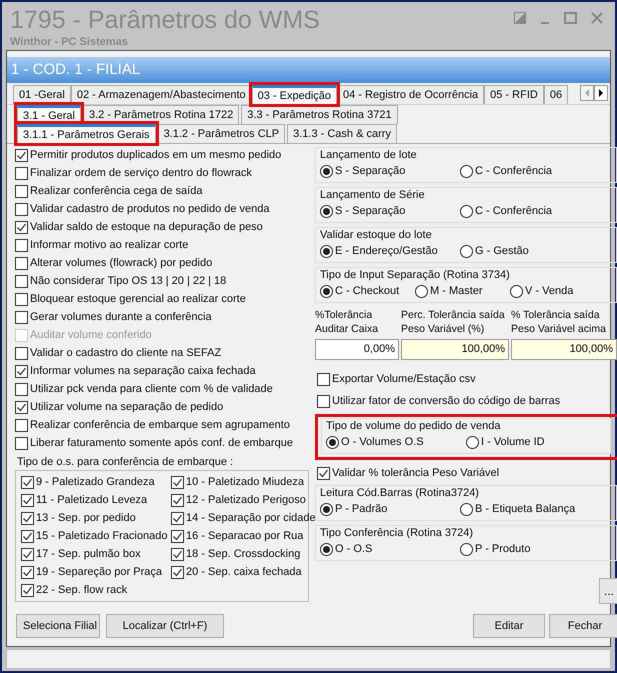 This screenshot has width=617, height=673. What do you see at coordinates (502, 252) in the screenshot?
I see `radio-label: G - Gestão` at bounding box center [502, 252].